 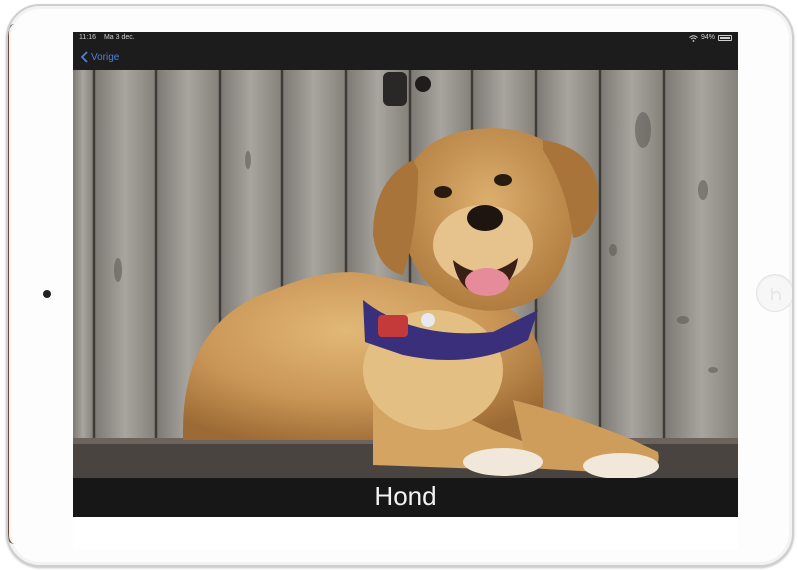 I want to click on chevron-left-icon, so click(x=84, y=57).